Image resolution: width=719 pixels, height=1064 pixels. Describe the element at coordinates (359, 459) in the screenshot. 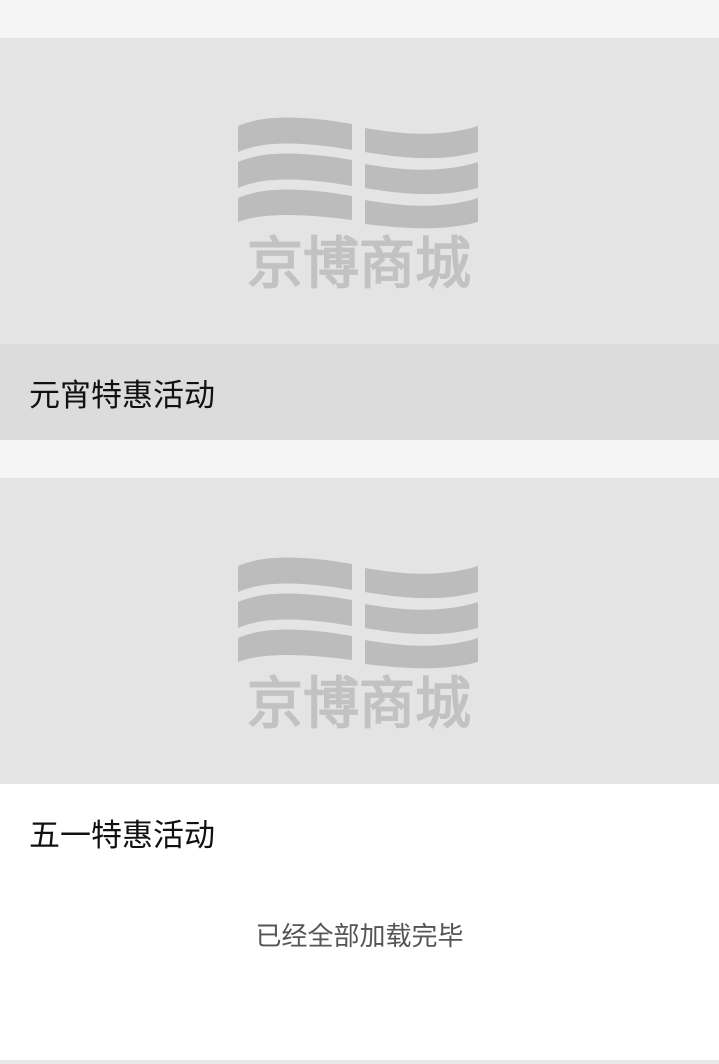

I see `card-gap` at that location.